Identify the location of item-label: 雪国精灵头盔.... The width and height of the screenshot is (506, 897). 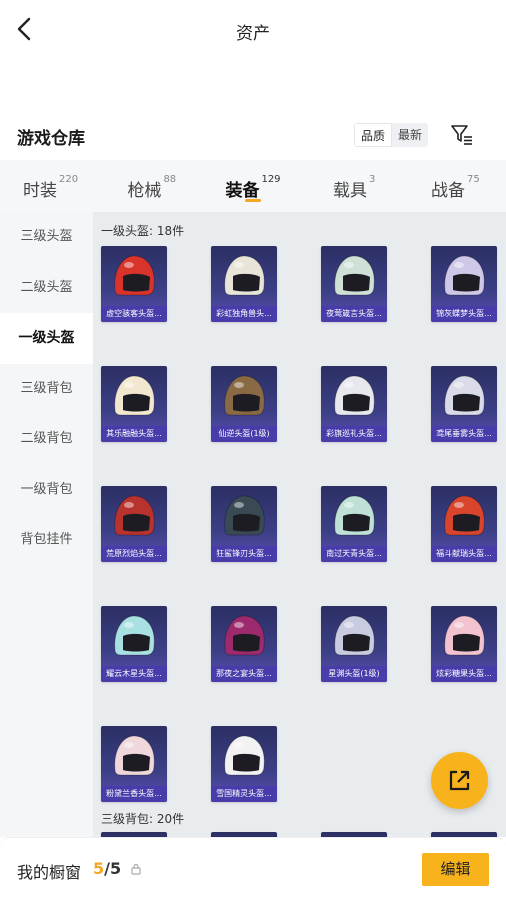
(244, 794).